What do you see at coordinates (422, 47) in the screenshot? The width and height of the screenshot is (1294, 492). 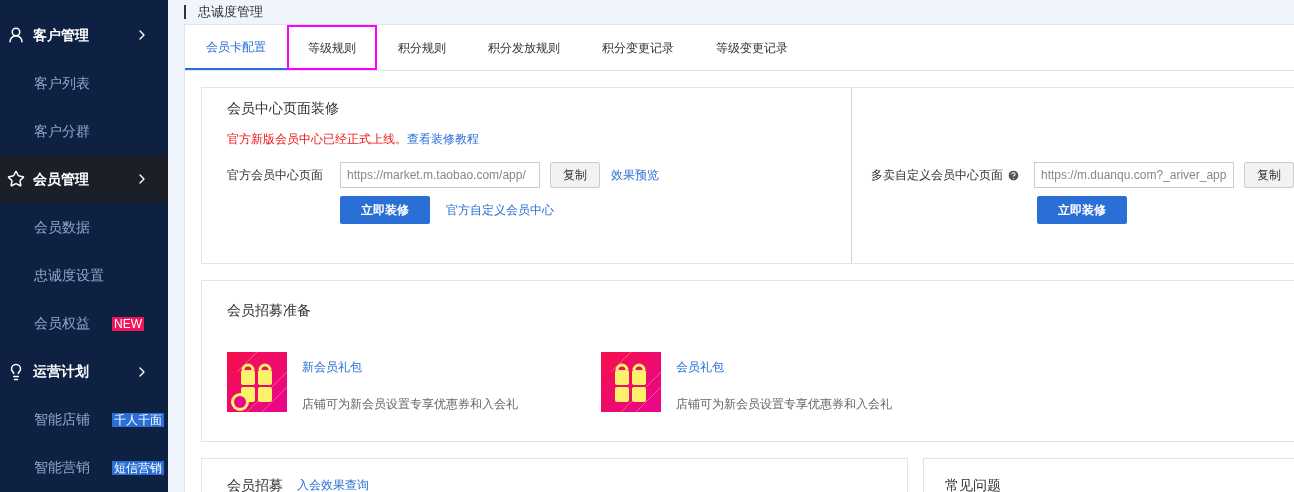 I see `tab: 积分规则` at bounding box center [422, 47].